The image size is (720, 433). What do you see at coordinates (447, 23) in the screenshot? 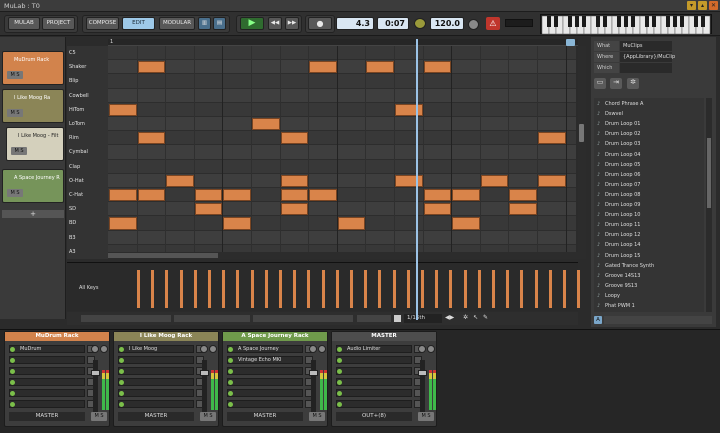
I see `tempo-display: 120.0` at bounding box center [447, 23].